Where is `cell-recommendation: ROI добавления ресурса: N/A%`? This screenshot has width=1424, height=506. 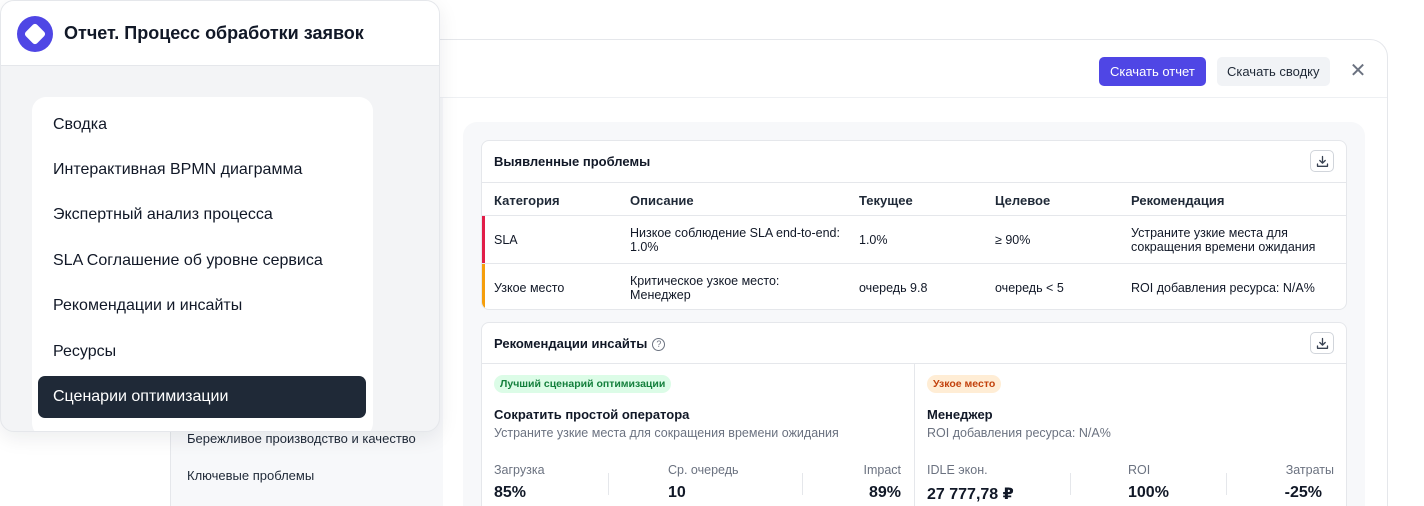
cell-recommendation: ROI добавления ресурса: N/A% is located at coordinates (1223, 288).